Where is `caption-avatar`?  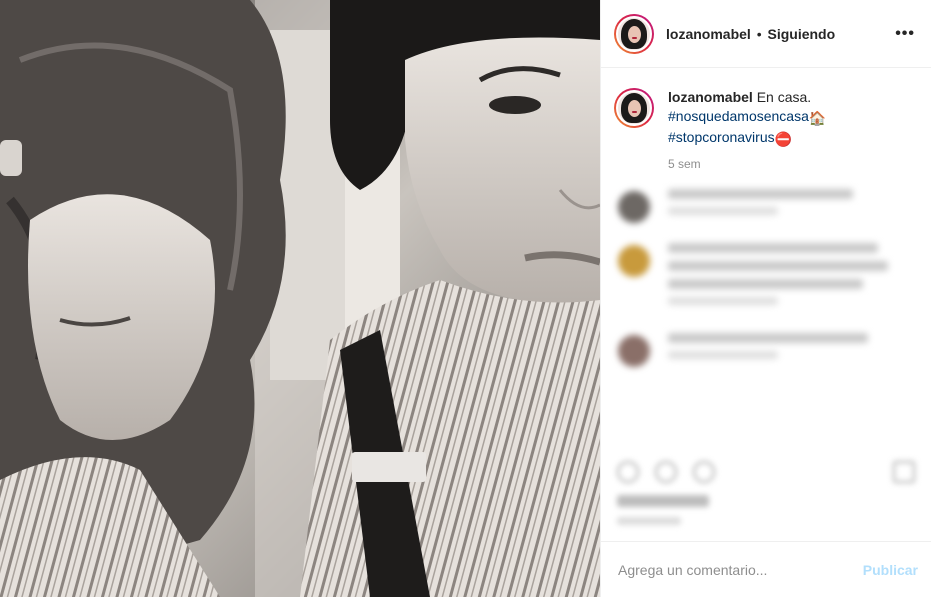 caption-avatar is located at coordinates (634, 108).